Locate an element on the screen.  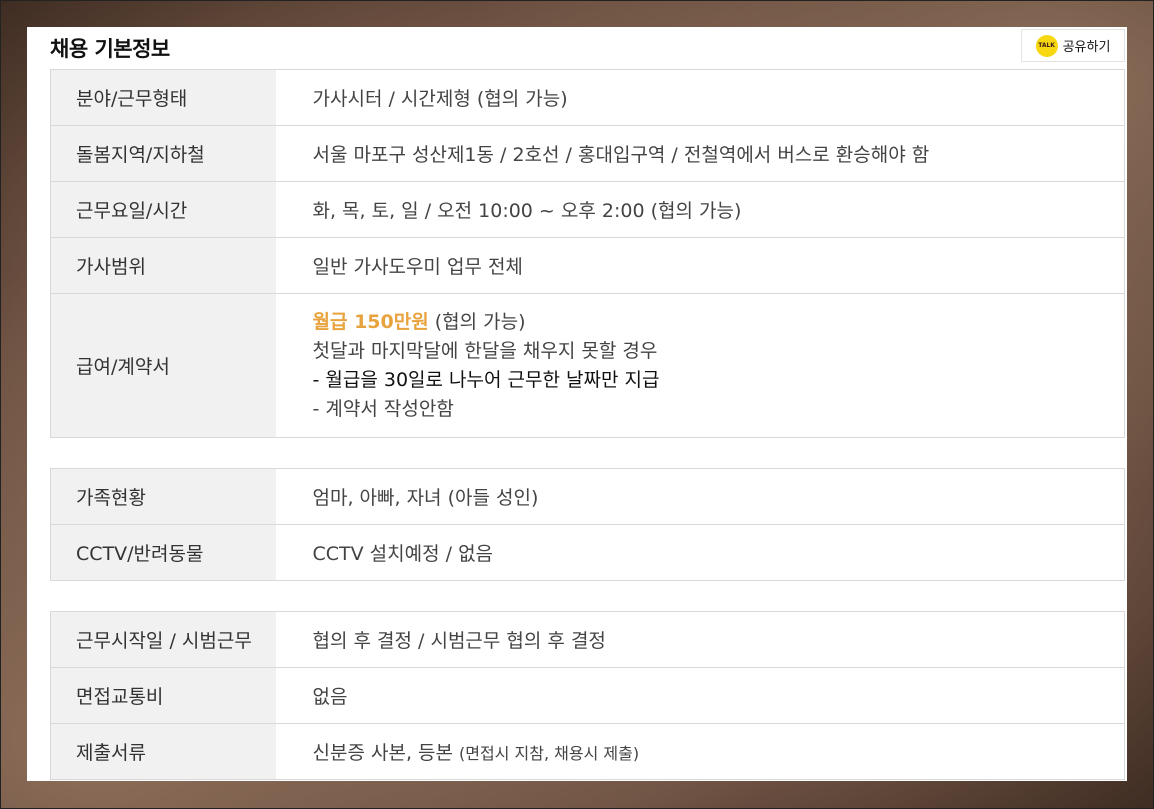
row-value: CCTV 설치예정 / 없음 is located at coordinates (700, 552).